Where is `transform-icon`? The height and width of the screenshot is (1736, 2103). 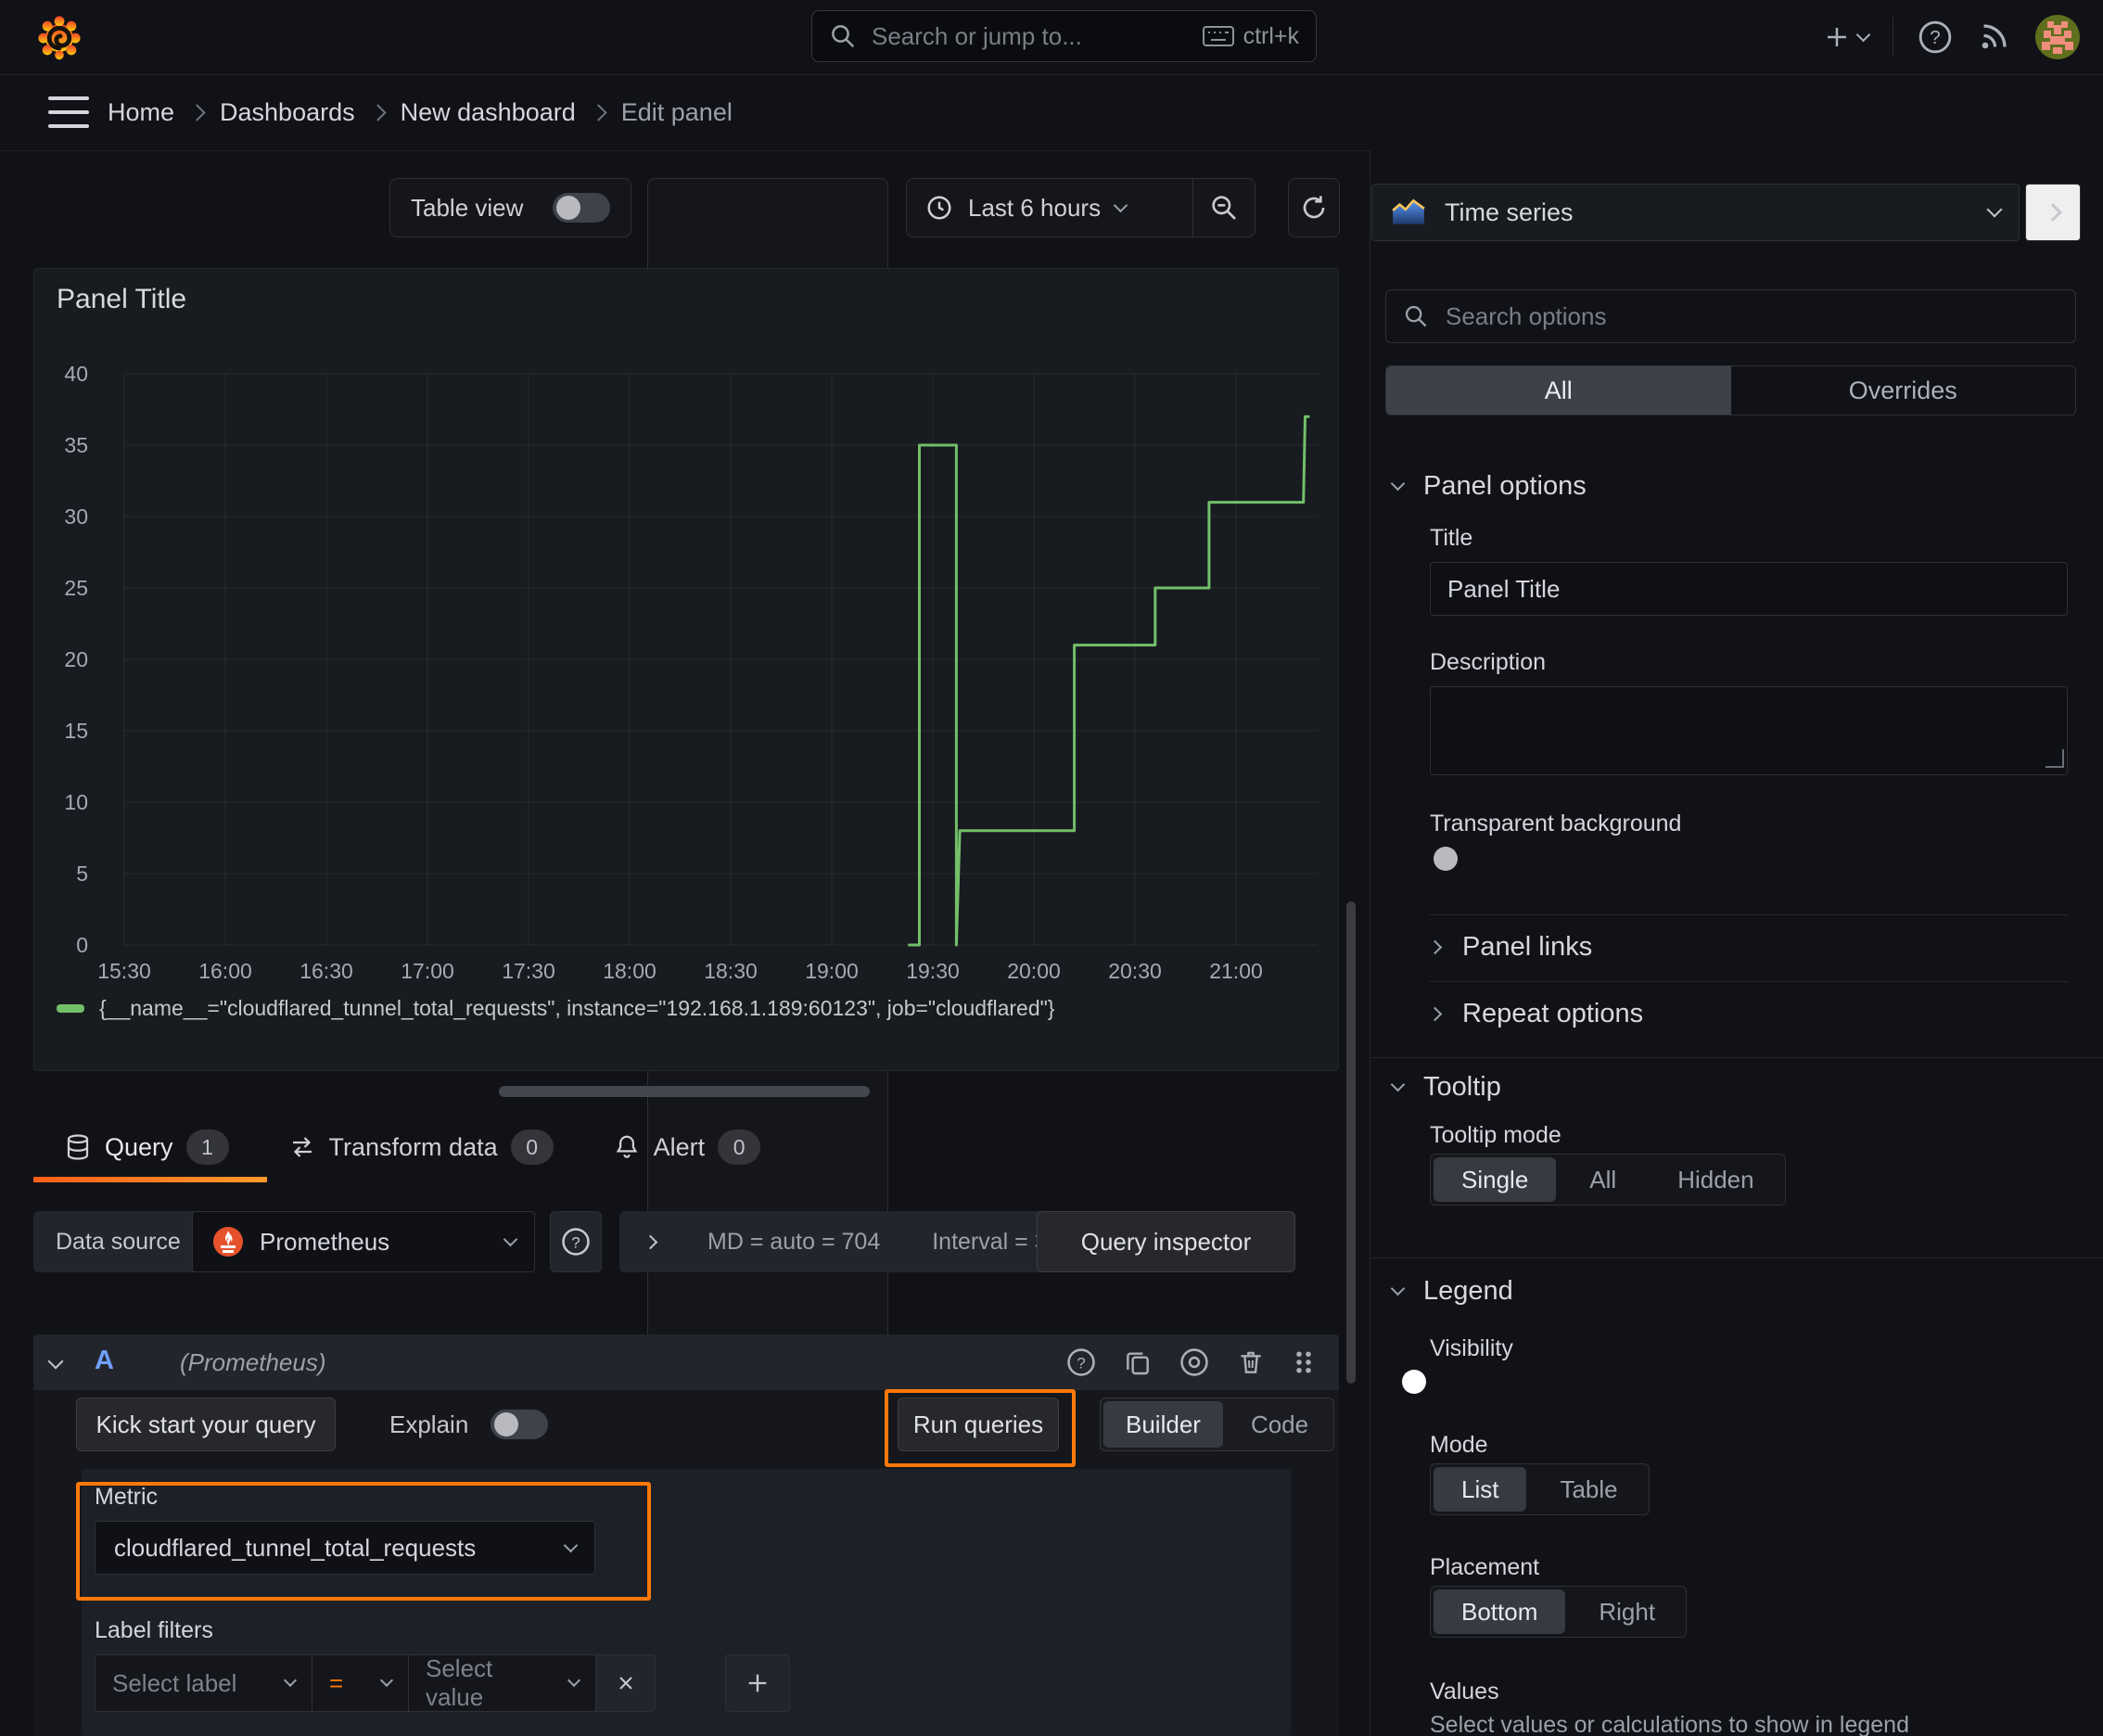
transform-icon is located at coordinates (302, 1147).